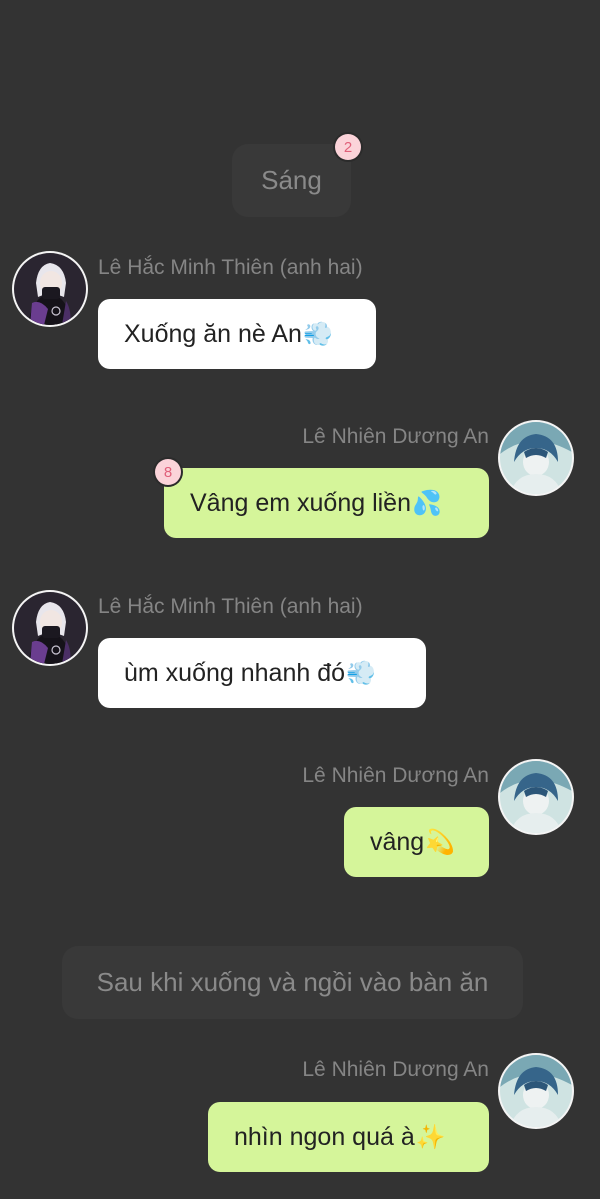 This screenshot has width=600, height=1199. I want to click on sparkles-emoji: ✨, so click(430, 1137).